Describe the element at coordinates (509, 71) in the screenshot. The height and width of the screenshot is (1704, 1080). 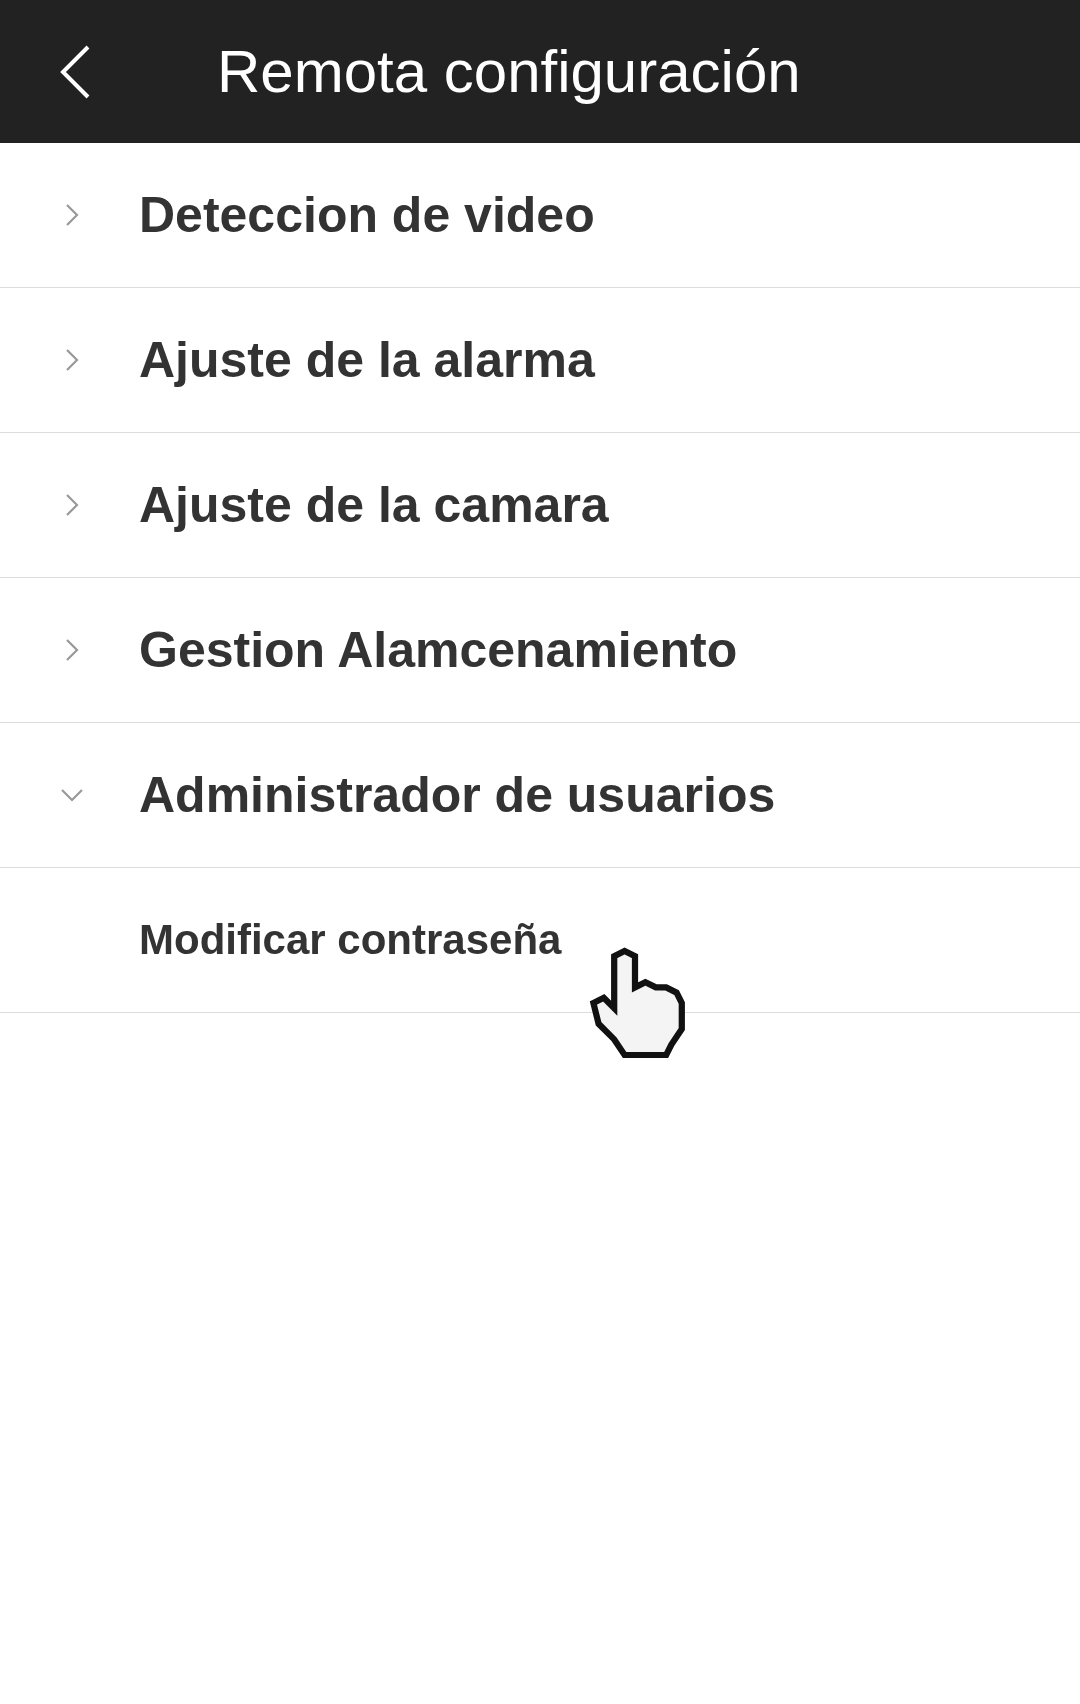
I see `screen-title: Remota configuración` at that location.